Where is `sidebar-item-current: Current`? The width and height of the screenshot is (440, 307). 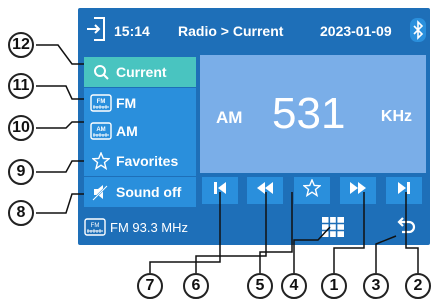 sidebar-item-current: Current is located at coordinates (140, 72).